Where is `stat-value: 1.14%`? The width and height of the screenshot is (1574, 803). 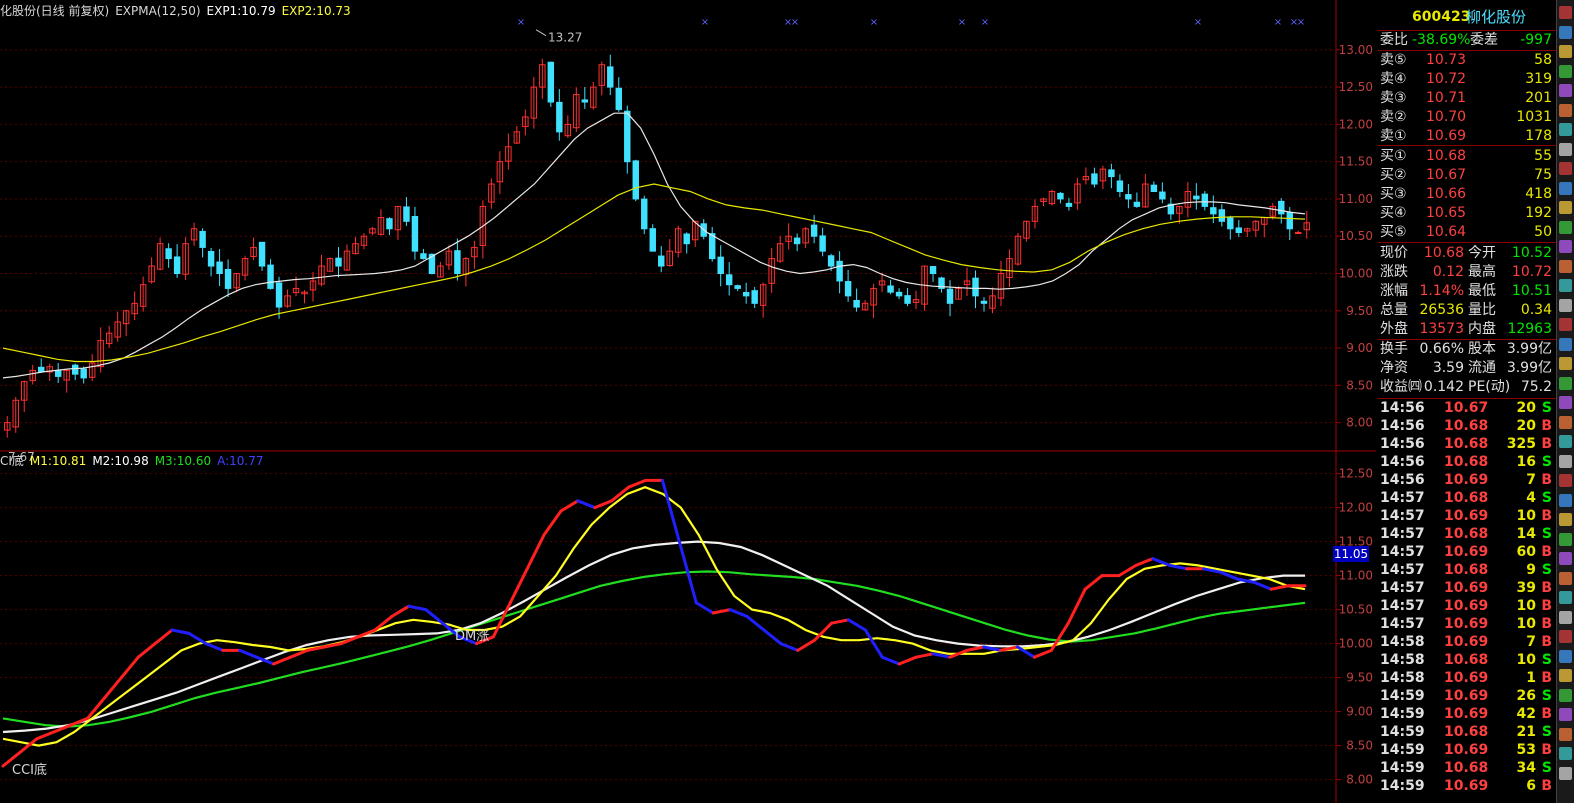 stat-value: 1.14% is located at coordinates (1441, 291).